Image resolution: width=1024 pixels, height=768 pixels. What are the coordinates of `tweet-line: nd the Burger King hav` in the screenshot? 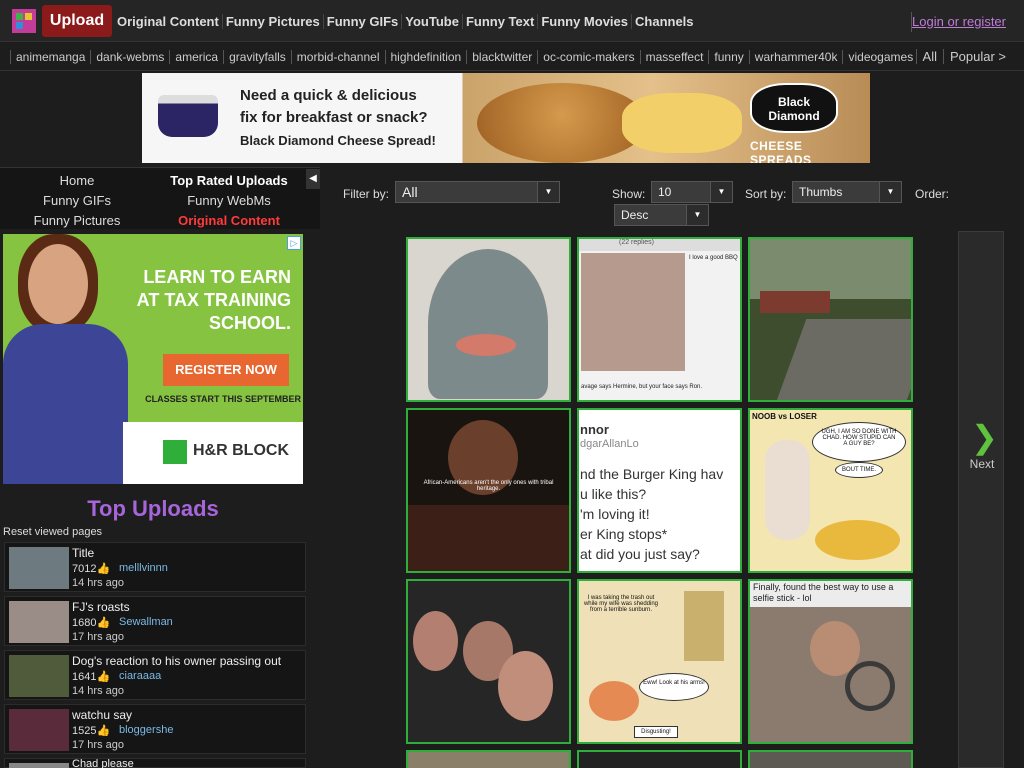 It's located at (652, 474).